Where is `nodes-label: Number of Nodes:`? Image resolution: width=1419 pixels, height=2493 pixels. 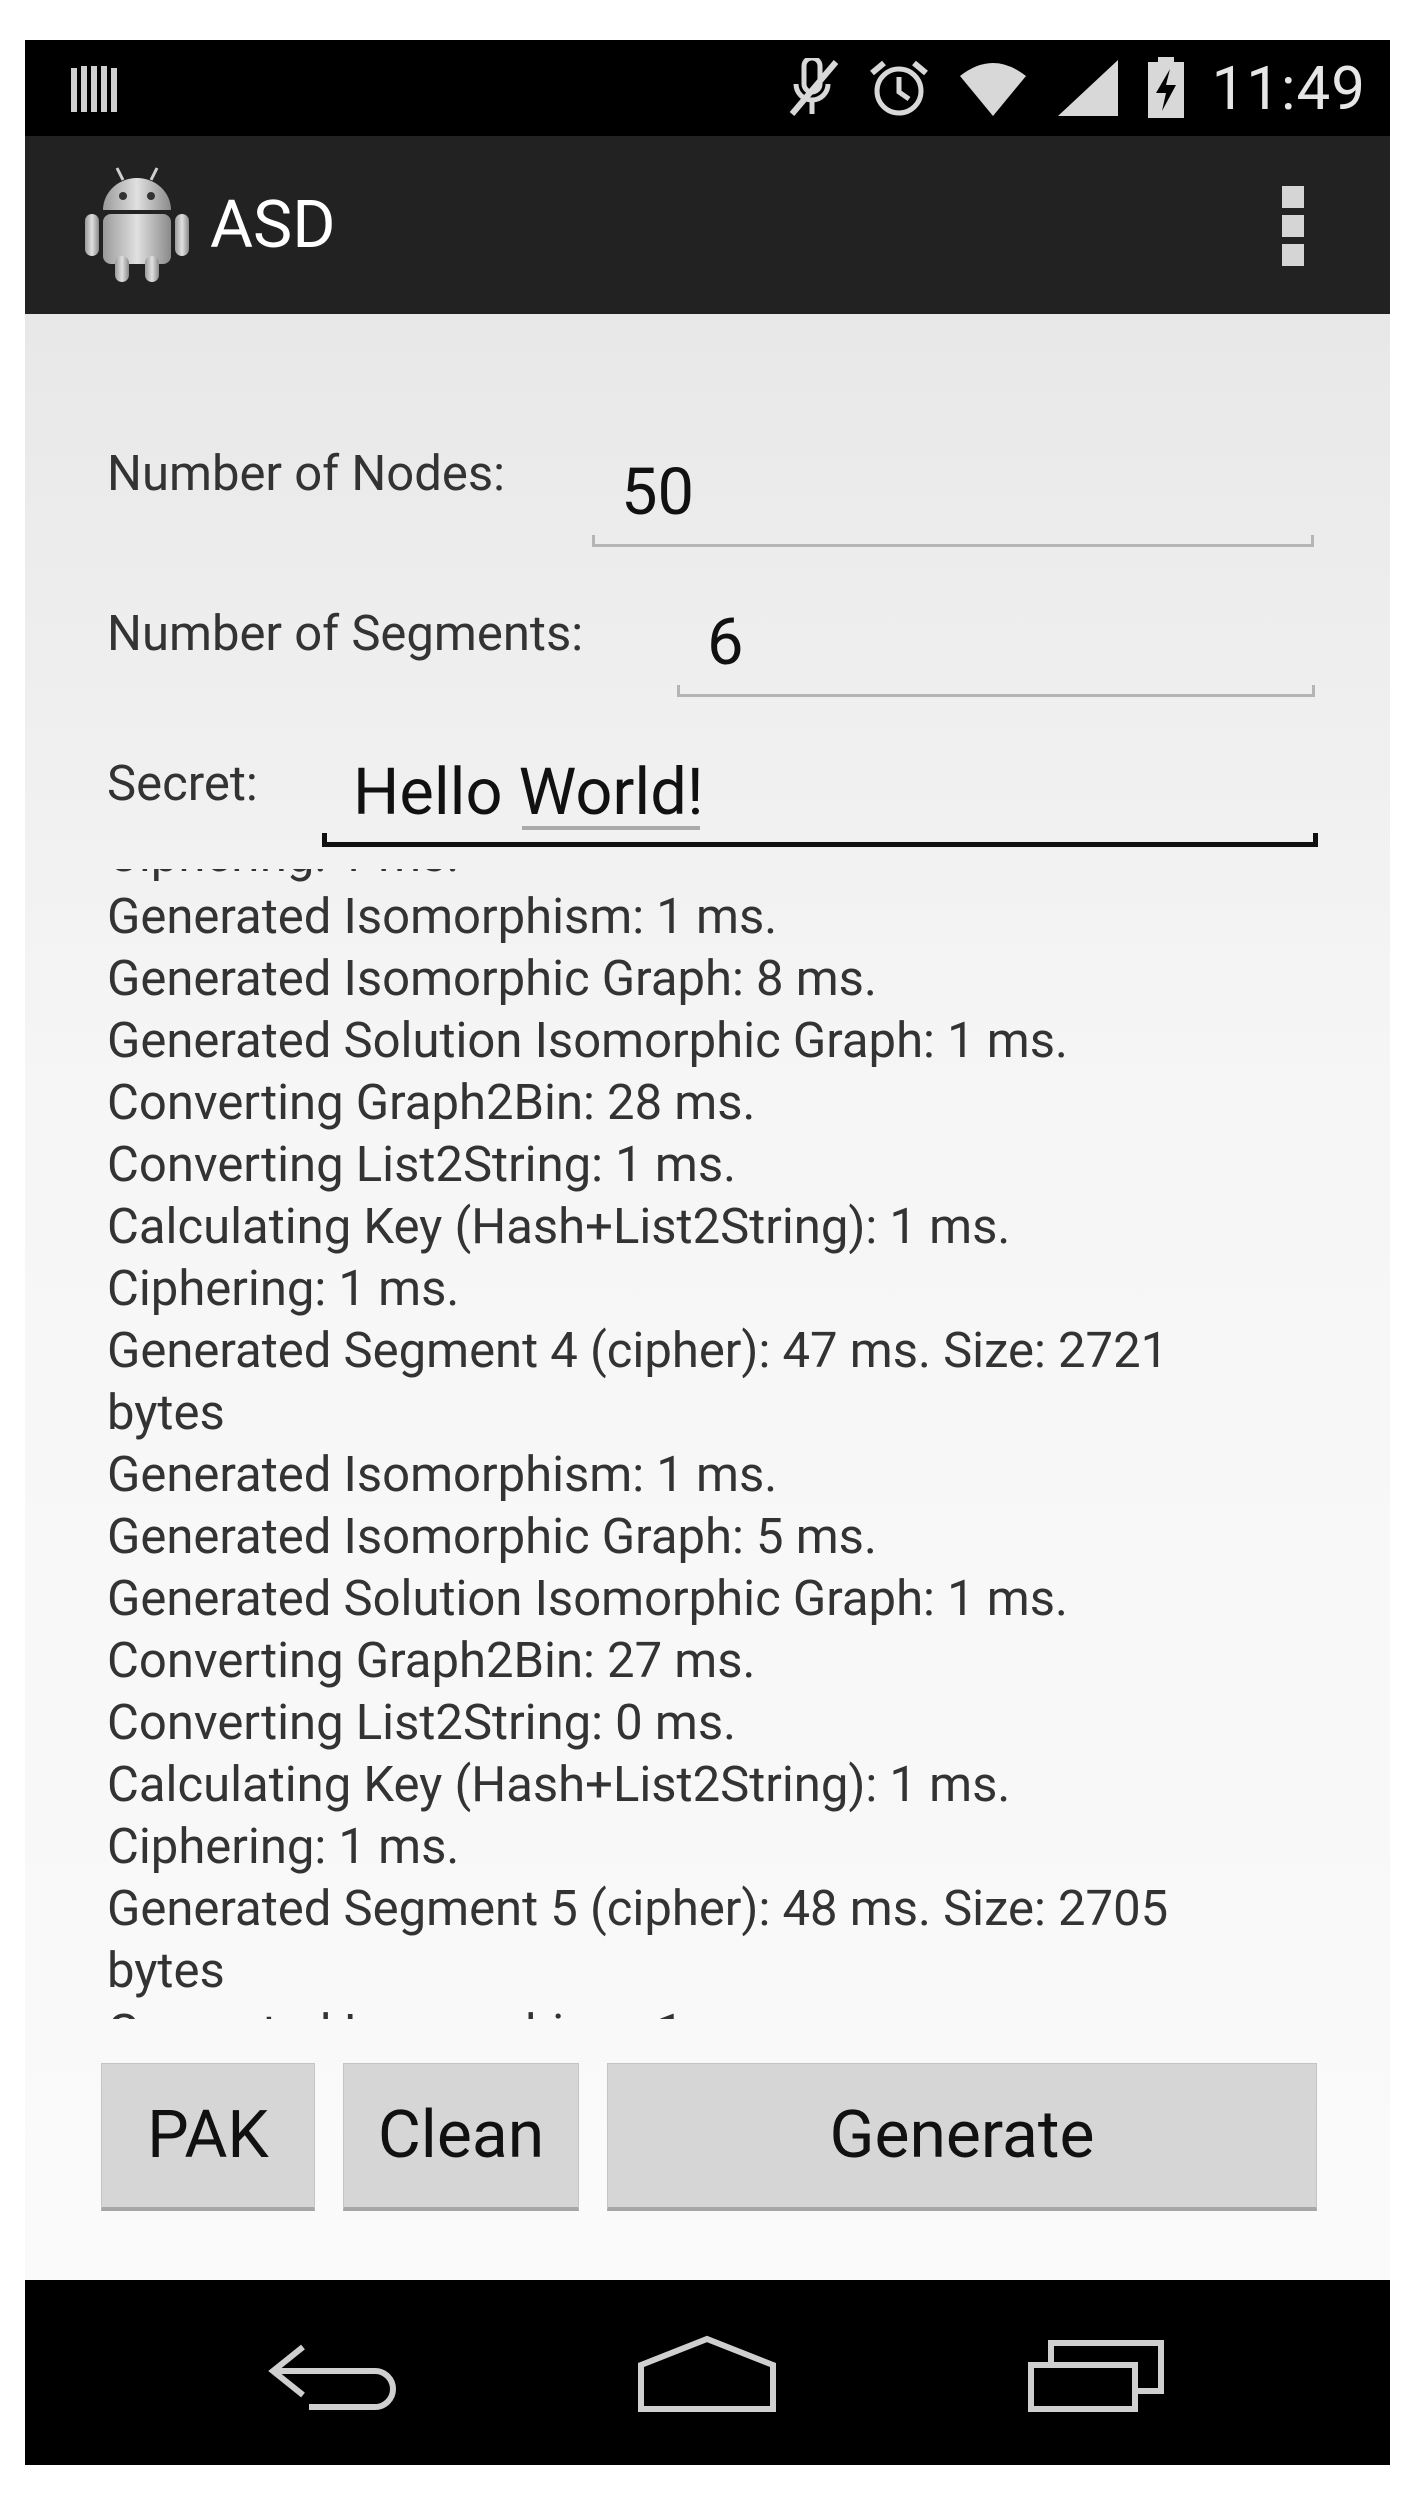
nodes-label: Number of Nodes: is located at coordinates (306, 473).